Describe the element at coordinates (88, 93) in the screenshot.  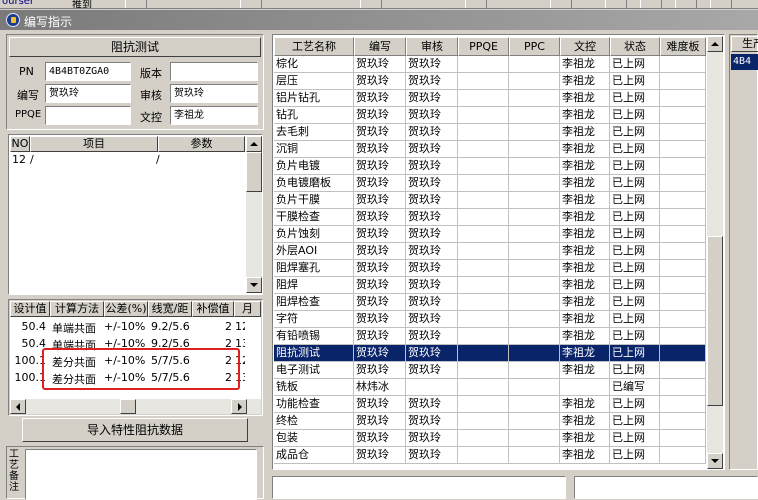
I see `author-field: 贺玖玲` at that location.